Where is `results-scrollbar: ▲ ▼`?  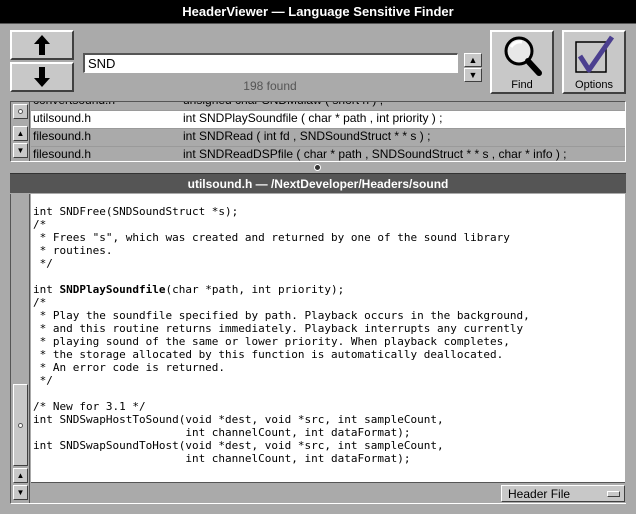
results-scrollbar: ▲ ▼ is located at coordinates (20, 131).